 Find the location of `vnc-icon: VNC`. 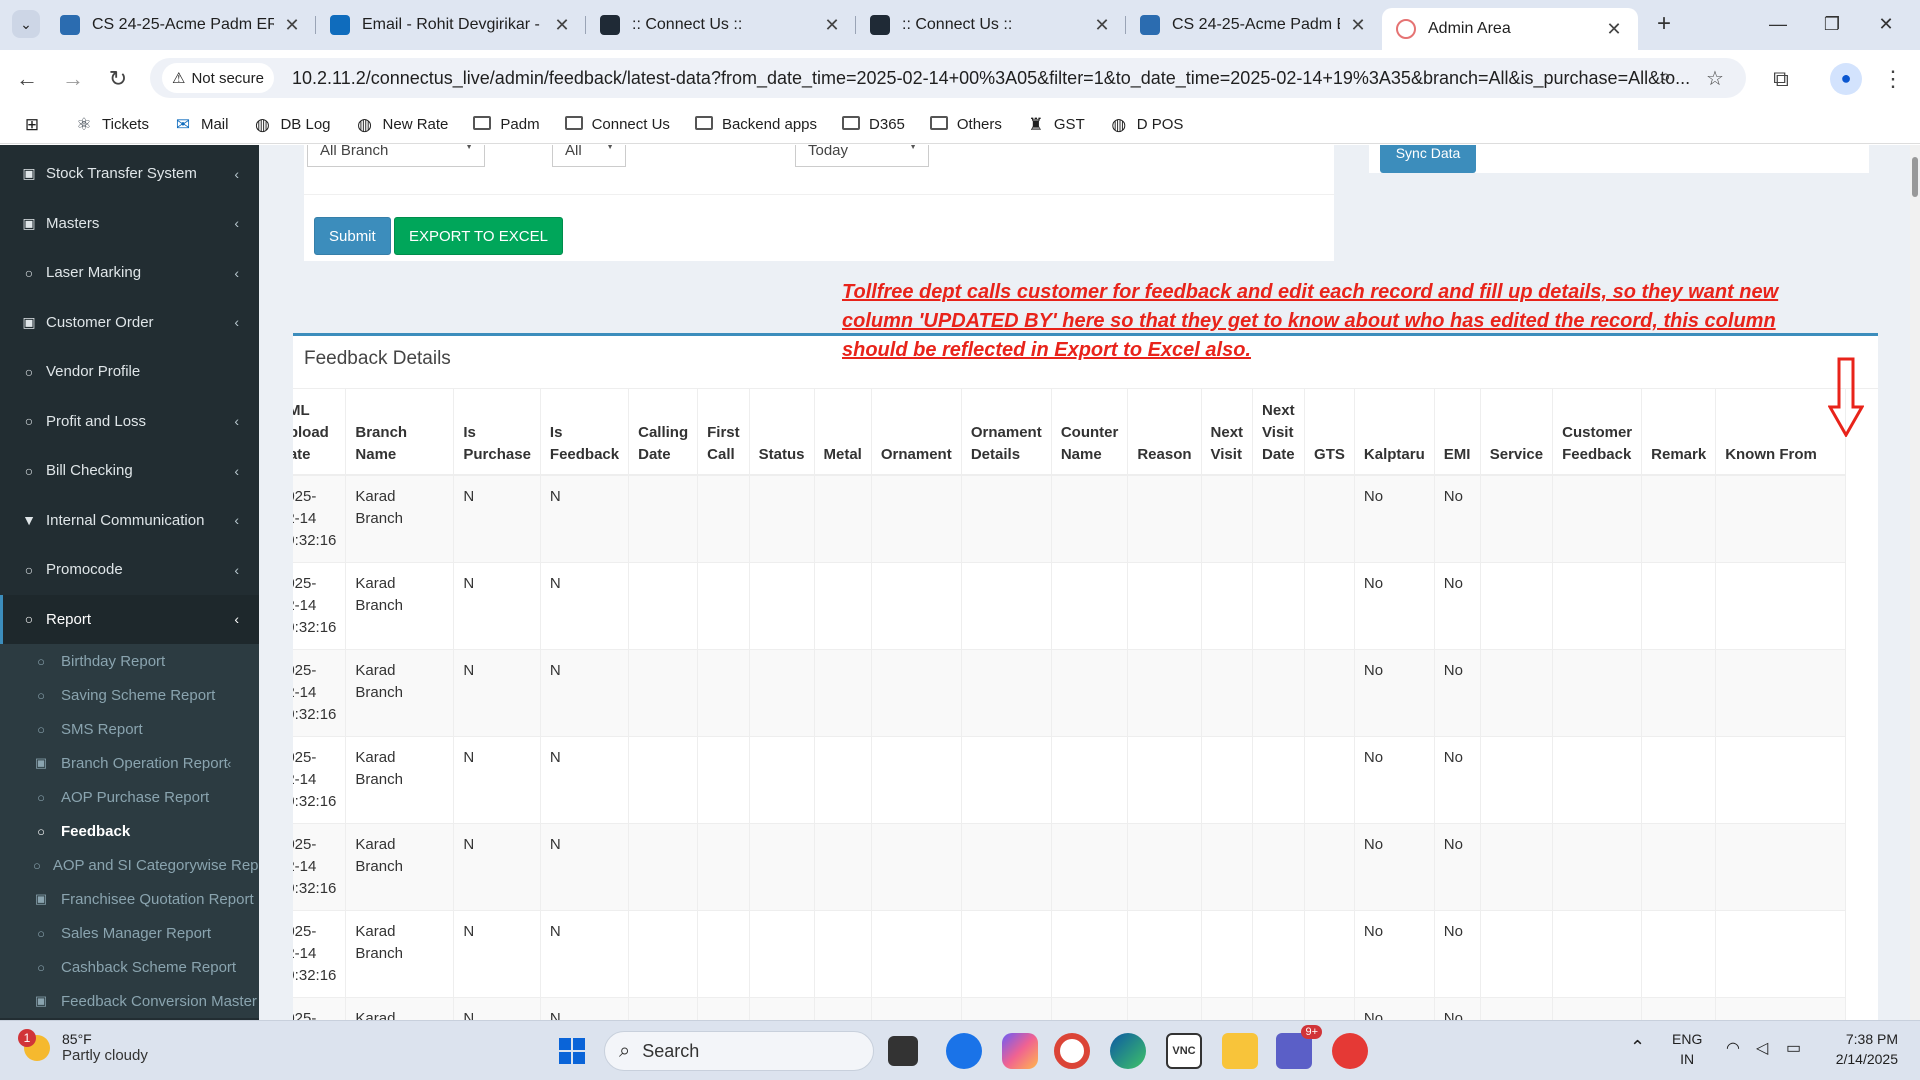

vnc-icon: VNC is located at coordinates (1184, 1051).